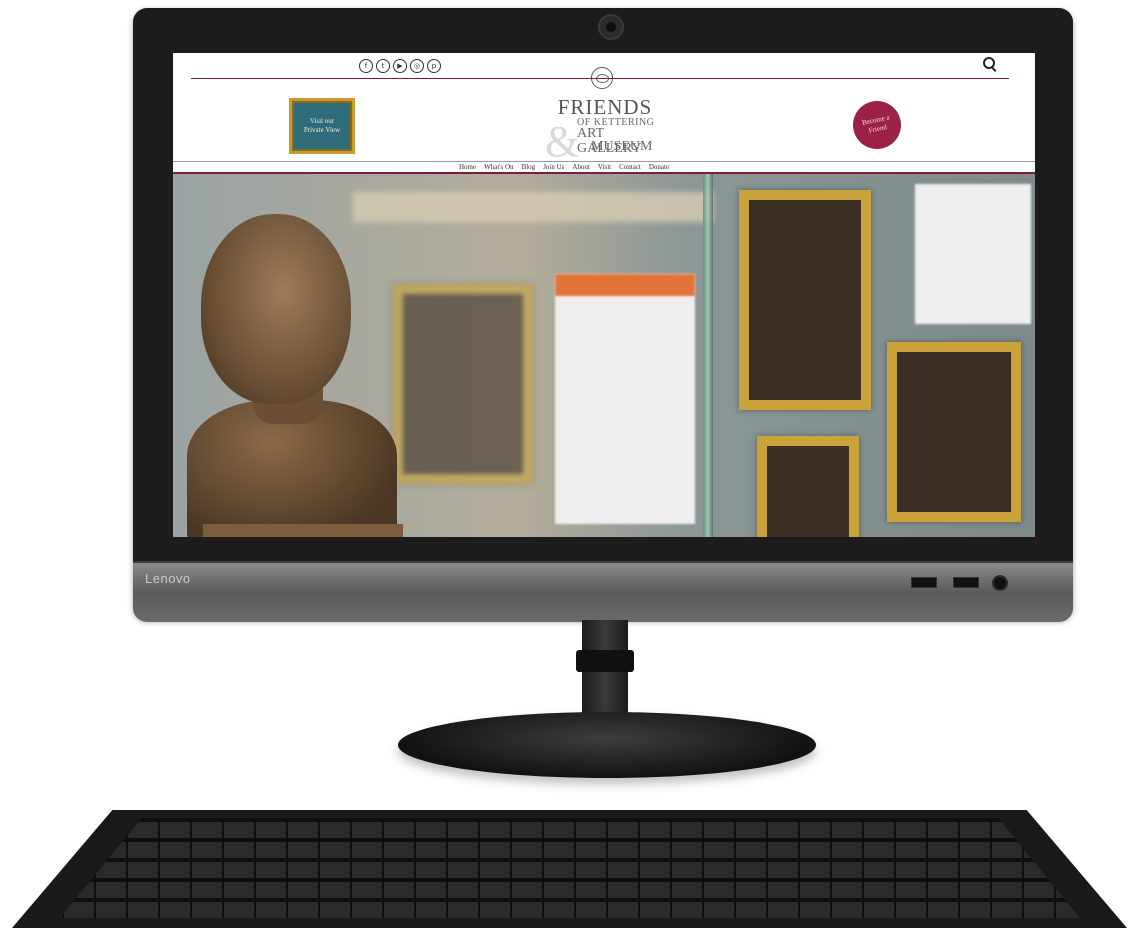  Describe the element at coordinates (383, 66) in the screenshot. I see `twitter-icon: t` at that location.